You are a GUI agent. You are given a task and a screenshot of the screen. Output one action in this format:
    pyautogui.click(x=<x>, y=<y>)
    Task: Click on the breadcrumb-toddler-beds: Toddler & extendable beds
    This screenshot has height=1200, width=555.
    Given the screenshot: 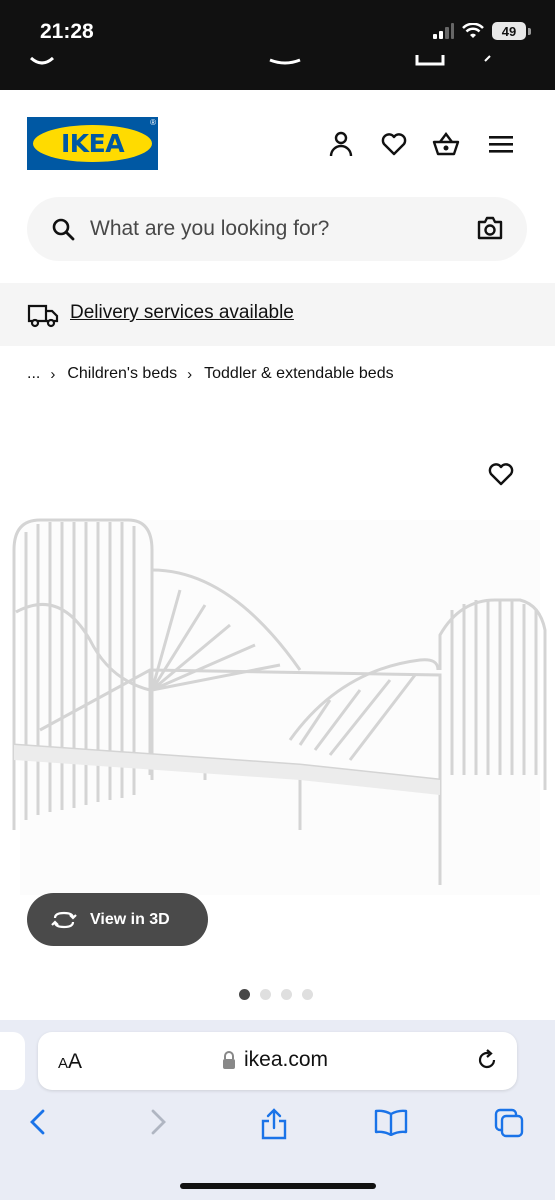 What is the action you would take?
    pyautogui.click(x=298, y=374)
    